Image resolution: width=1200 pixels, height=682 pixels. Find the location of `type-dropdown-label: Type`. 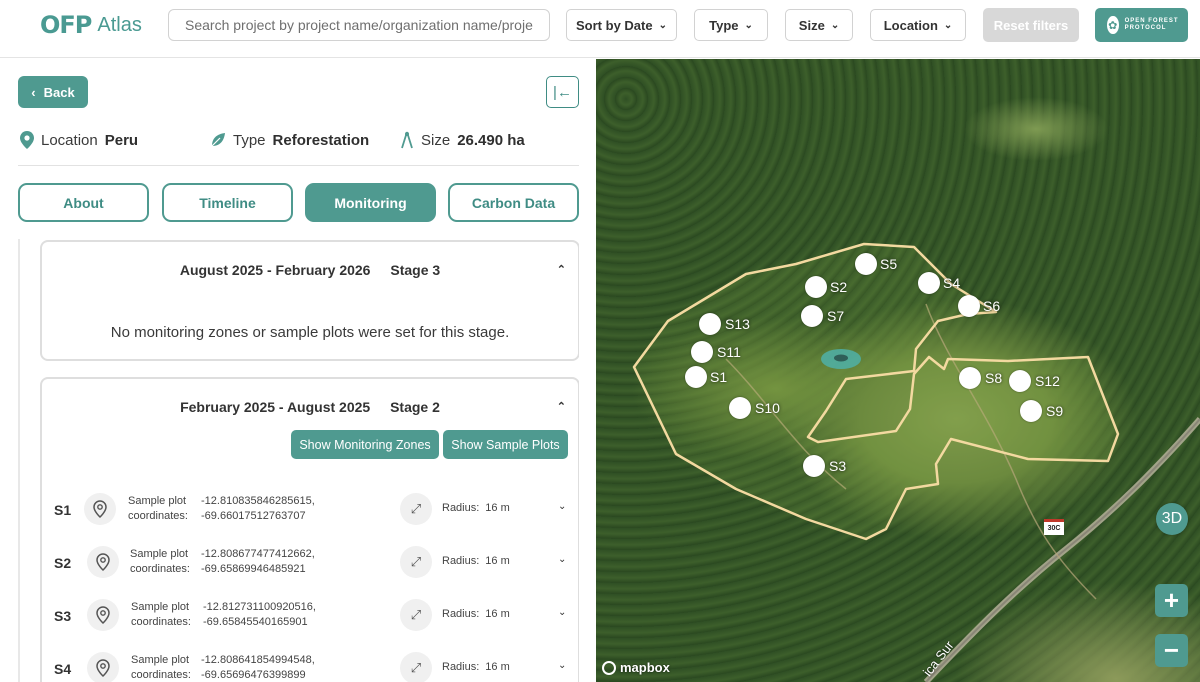

type-dropdown-label: Type is located at coordinates (724, 25).